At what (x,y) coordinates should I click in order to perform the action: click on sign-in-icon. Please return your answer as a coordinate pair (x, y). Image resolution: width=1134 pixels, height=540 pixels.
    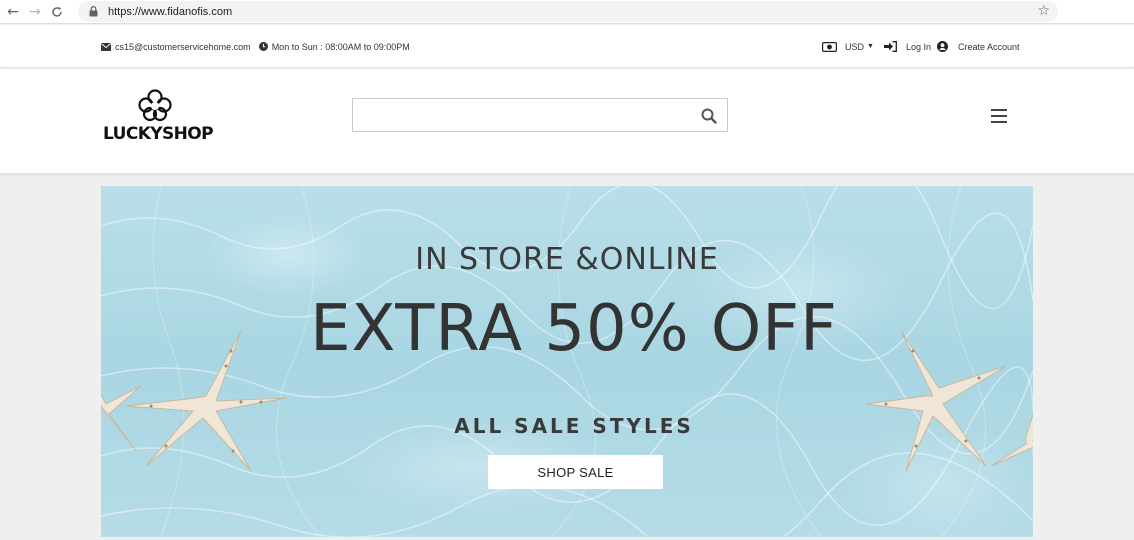
    Looking at the image, I should click on (890, 46).